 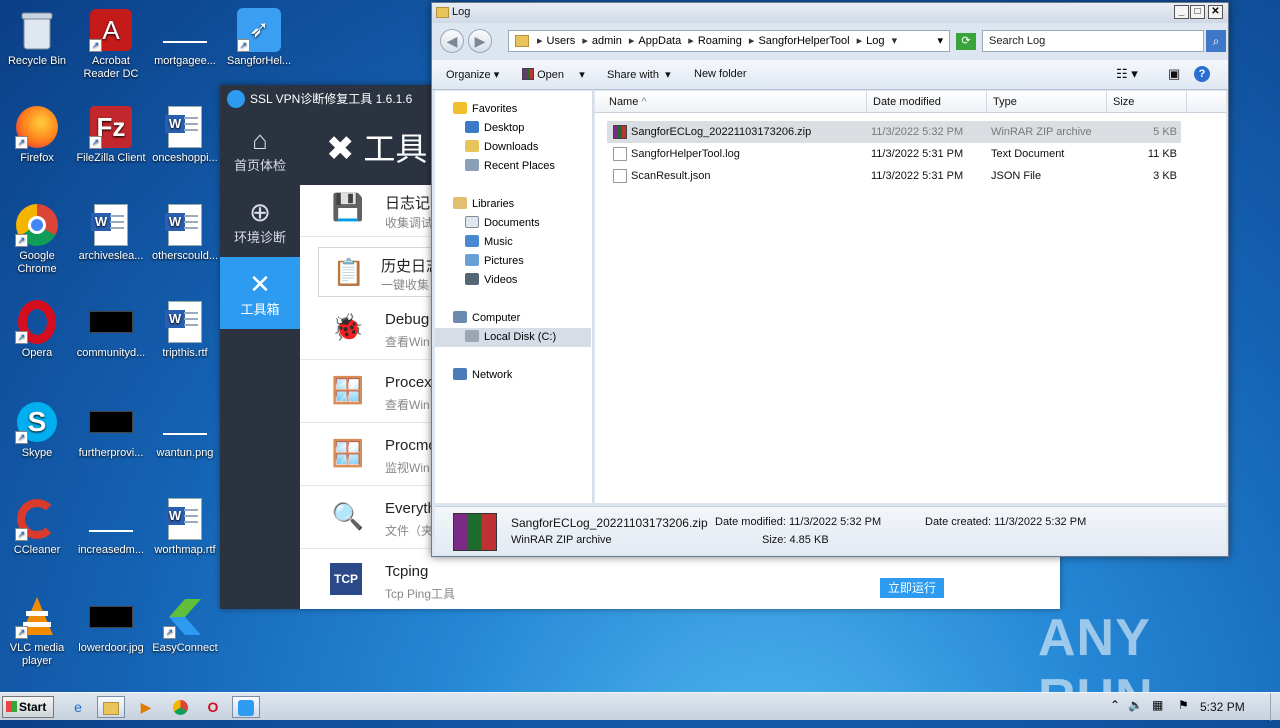 I want to click on nav-videos: Videos, so click(x=513, y=280).